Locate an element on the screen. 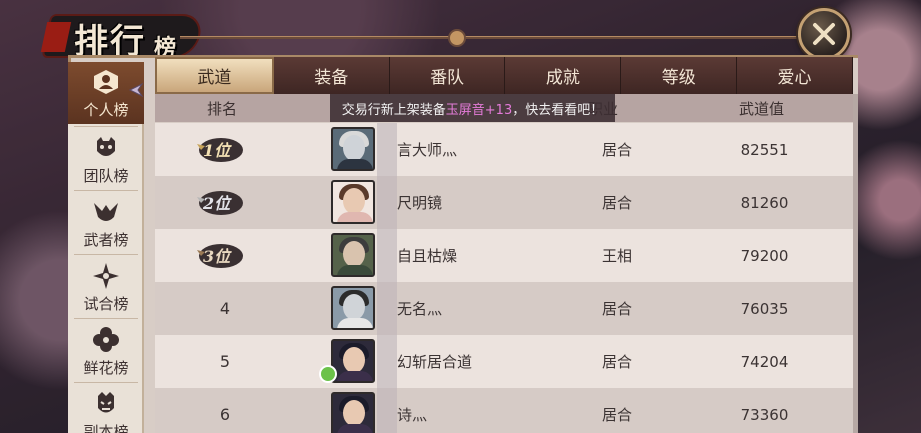 The image size is (921, 433). sidebar-item-team: 团队榜 is located at coordinates (106, 159).